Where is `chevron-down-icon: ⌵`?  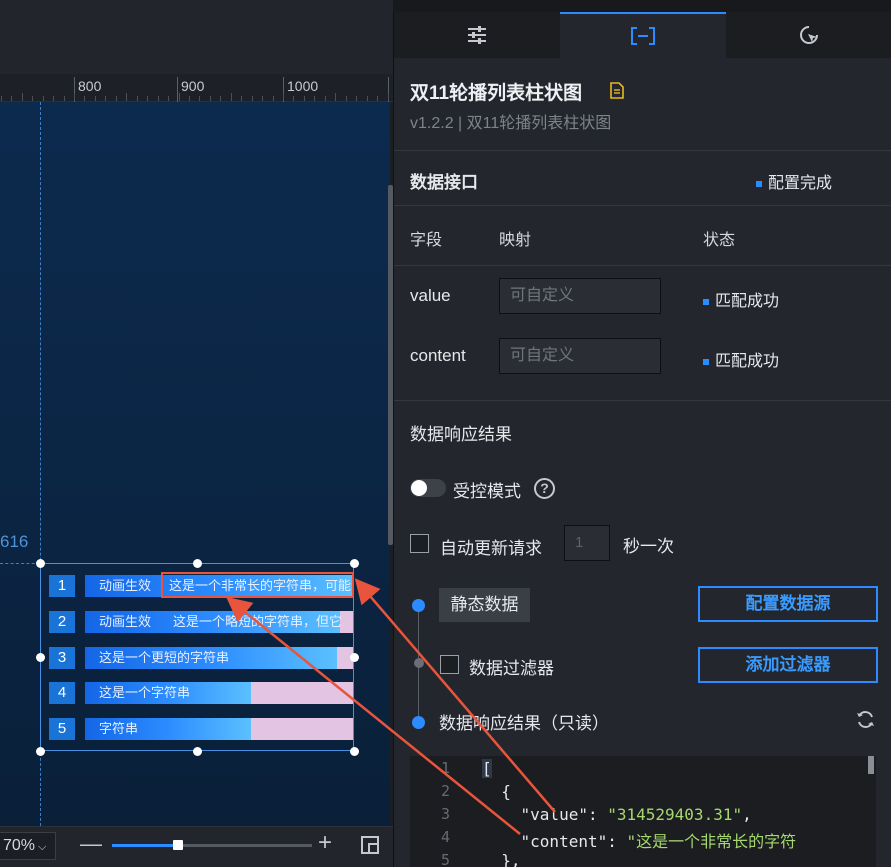
chevron-down-icon: ⌵ is located at coordinates (42, 847).